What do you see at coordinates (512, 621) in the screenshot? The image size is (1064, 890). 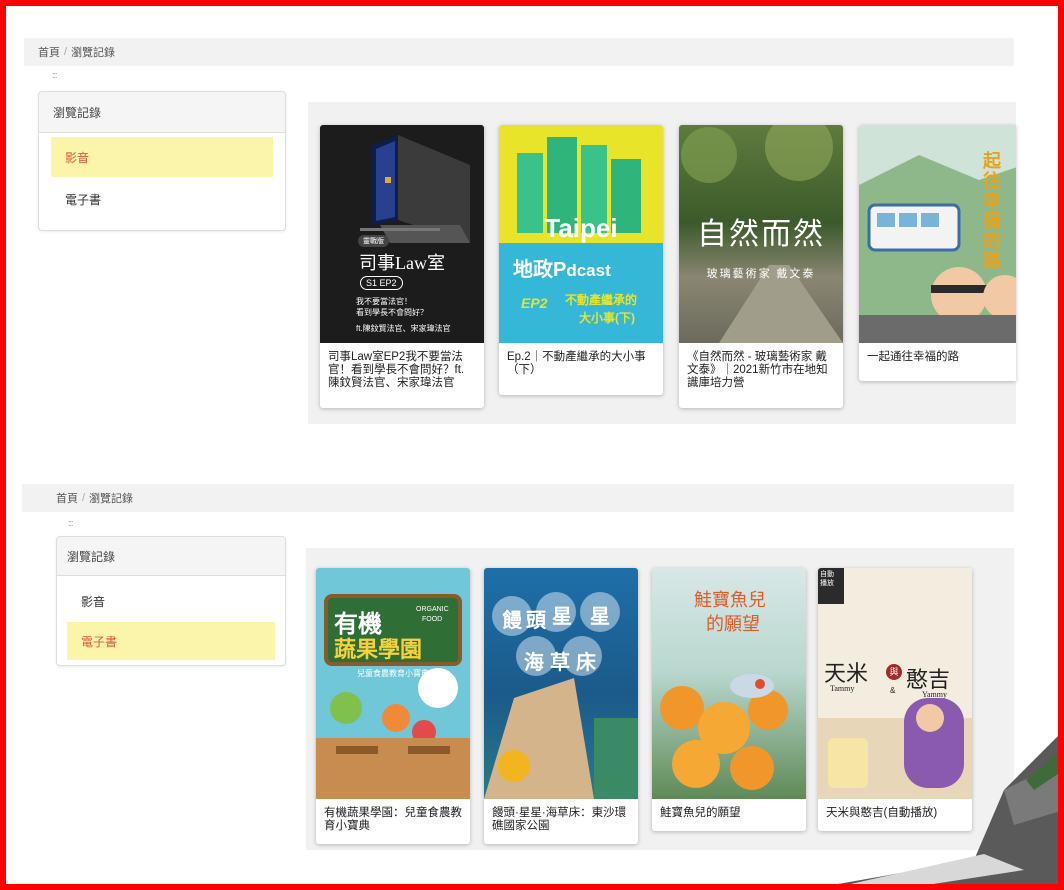 I see `title-char: 饅` at bounding box center [512, 621].